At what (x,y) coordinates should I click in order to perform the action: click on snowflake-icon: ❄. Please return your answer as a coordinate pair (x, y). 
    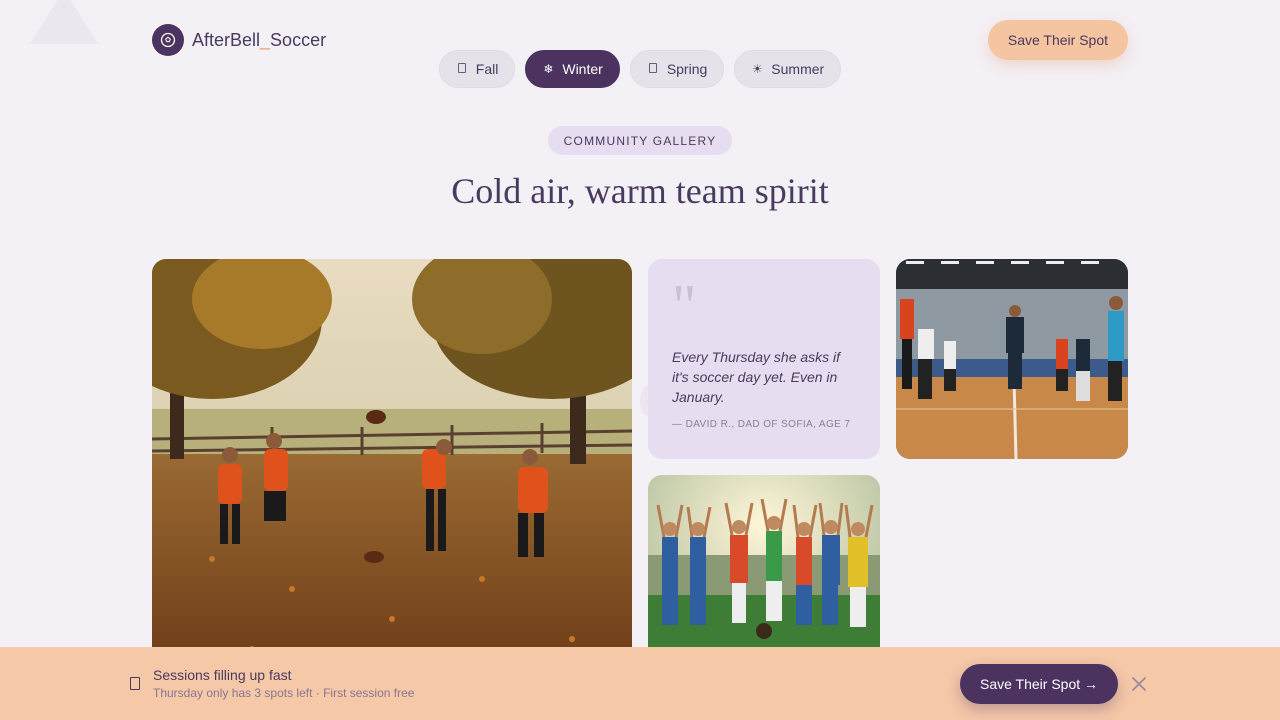
    Looking at the image, I should click on (548, 69).